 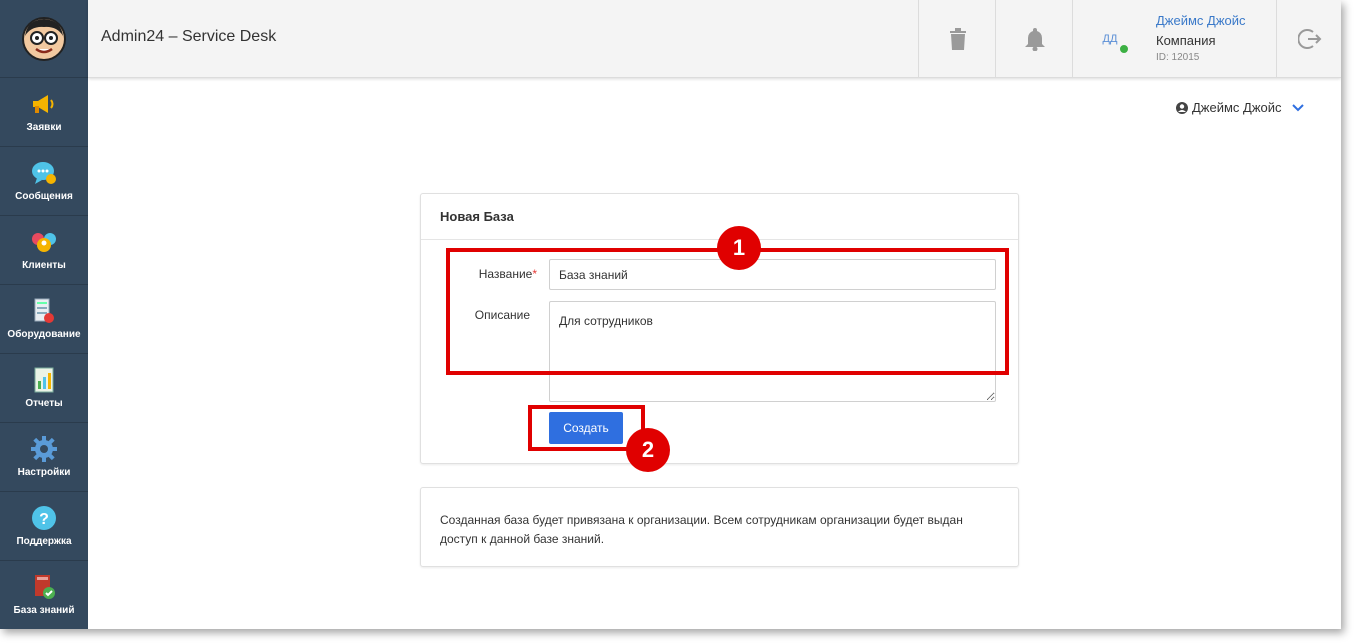 What do you see at coordinates (44, 587) in the screenshot?
I see `book-icon` at bounding box center [44, 587].